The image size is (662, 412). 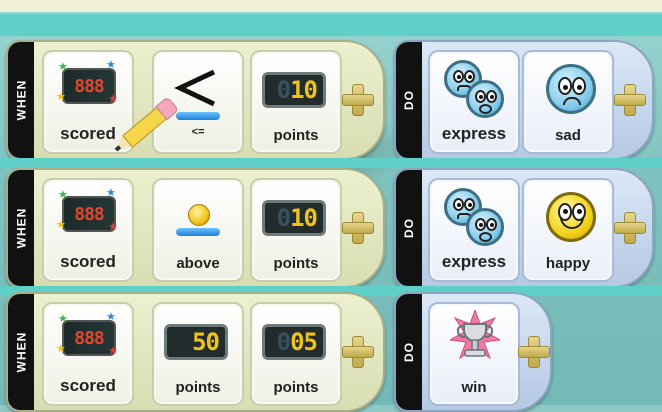 I want to click on happy-face-icon, so click(x=571, y=217).